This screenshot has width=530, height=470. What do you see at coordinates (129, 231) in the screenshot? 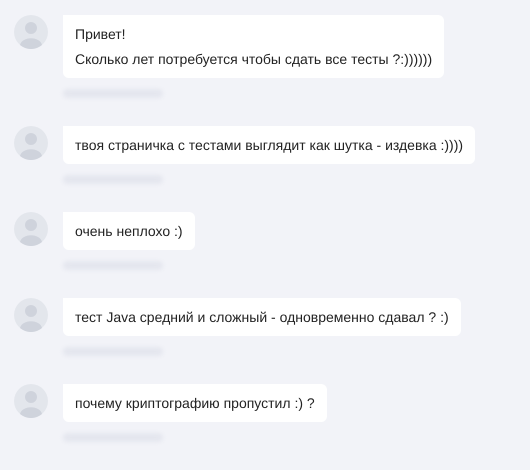
I see `message-text: очень неплохо :)` at bounding box center [129, 231].